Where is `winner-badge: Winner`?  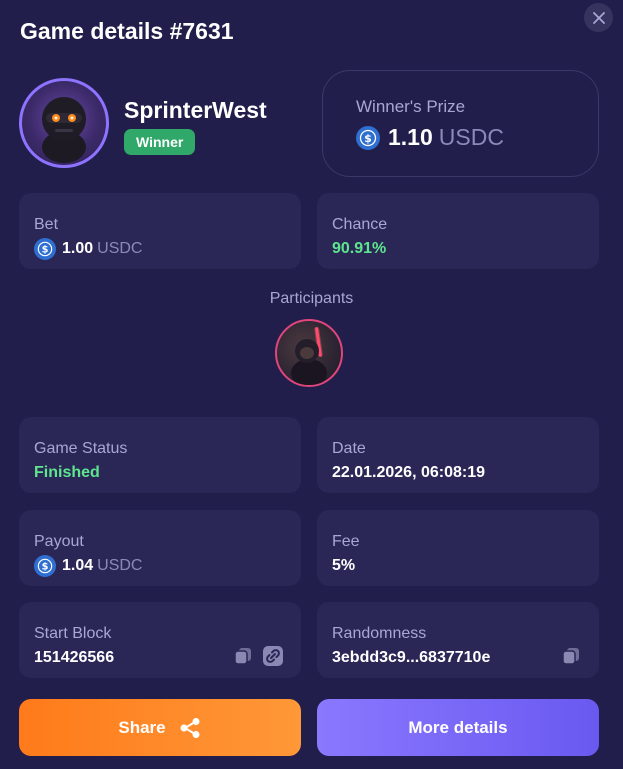 winner-badge: Winner is located at coordinates (160, 142).